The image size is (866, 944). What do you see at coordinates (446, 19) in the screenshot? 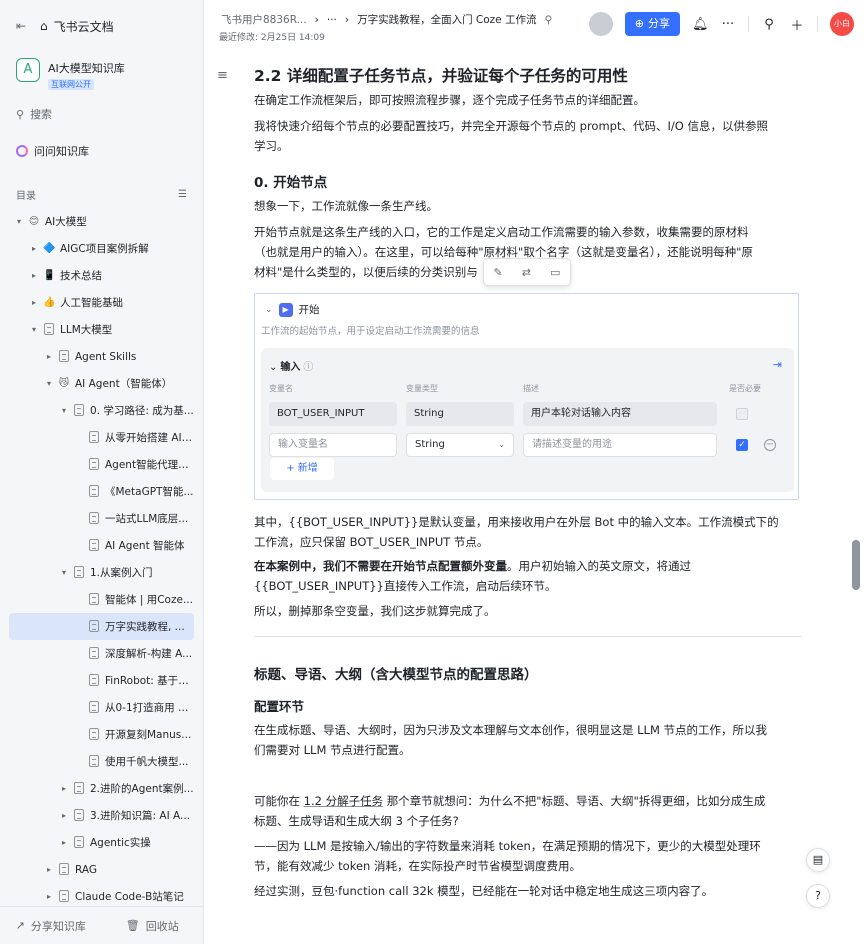
I see `breadcrumb-title: 万字实践教程，全面入门 Coze 工作流` at bounding box center [446, 19].